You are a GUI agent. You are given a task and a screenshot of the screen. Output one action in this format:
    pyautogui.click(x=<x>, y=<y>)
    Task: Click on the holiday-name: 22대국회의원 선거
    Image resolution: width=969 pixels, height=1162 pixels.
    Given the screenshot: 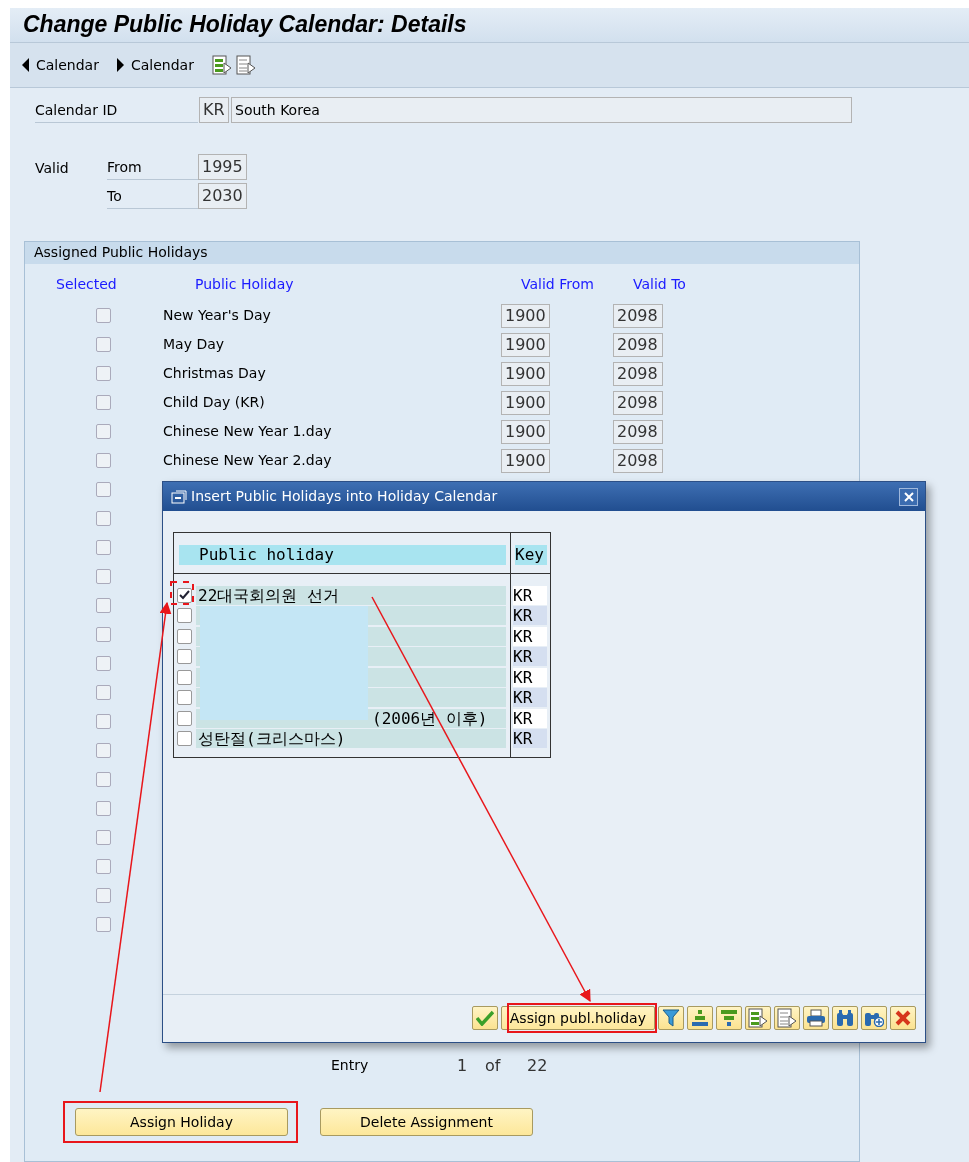 What is the action you would take?
    pyautogui.click(x=351, y=595)
    